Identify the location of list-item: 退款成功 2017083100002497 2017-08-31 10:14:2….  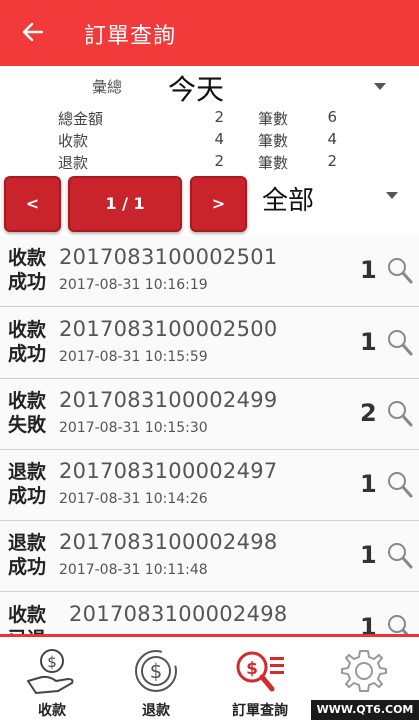
(209, 485).